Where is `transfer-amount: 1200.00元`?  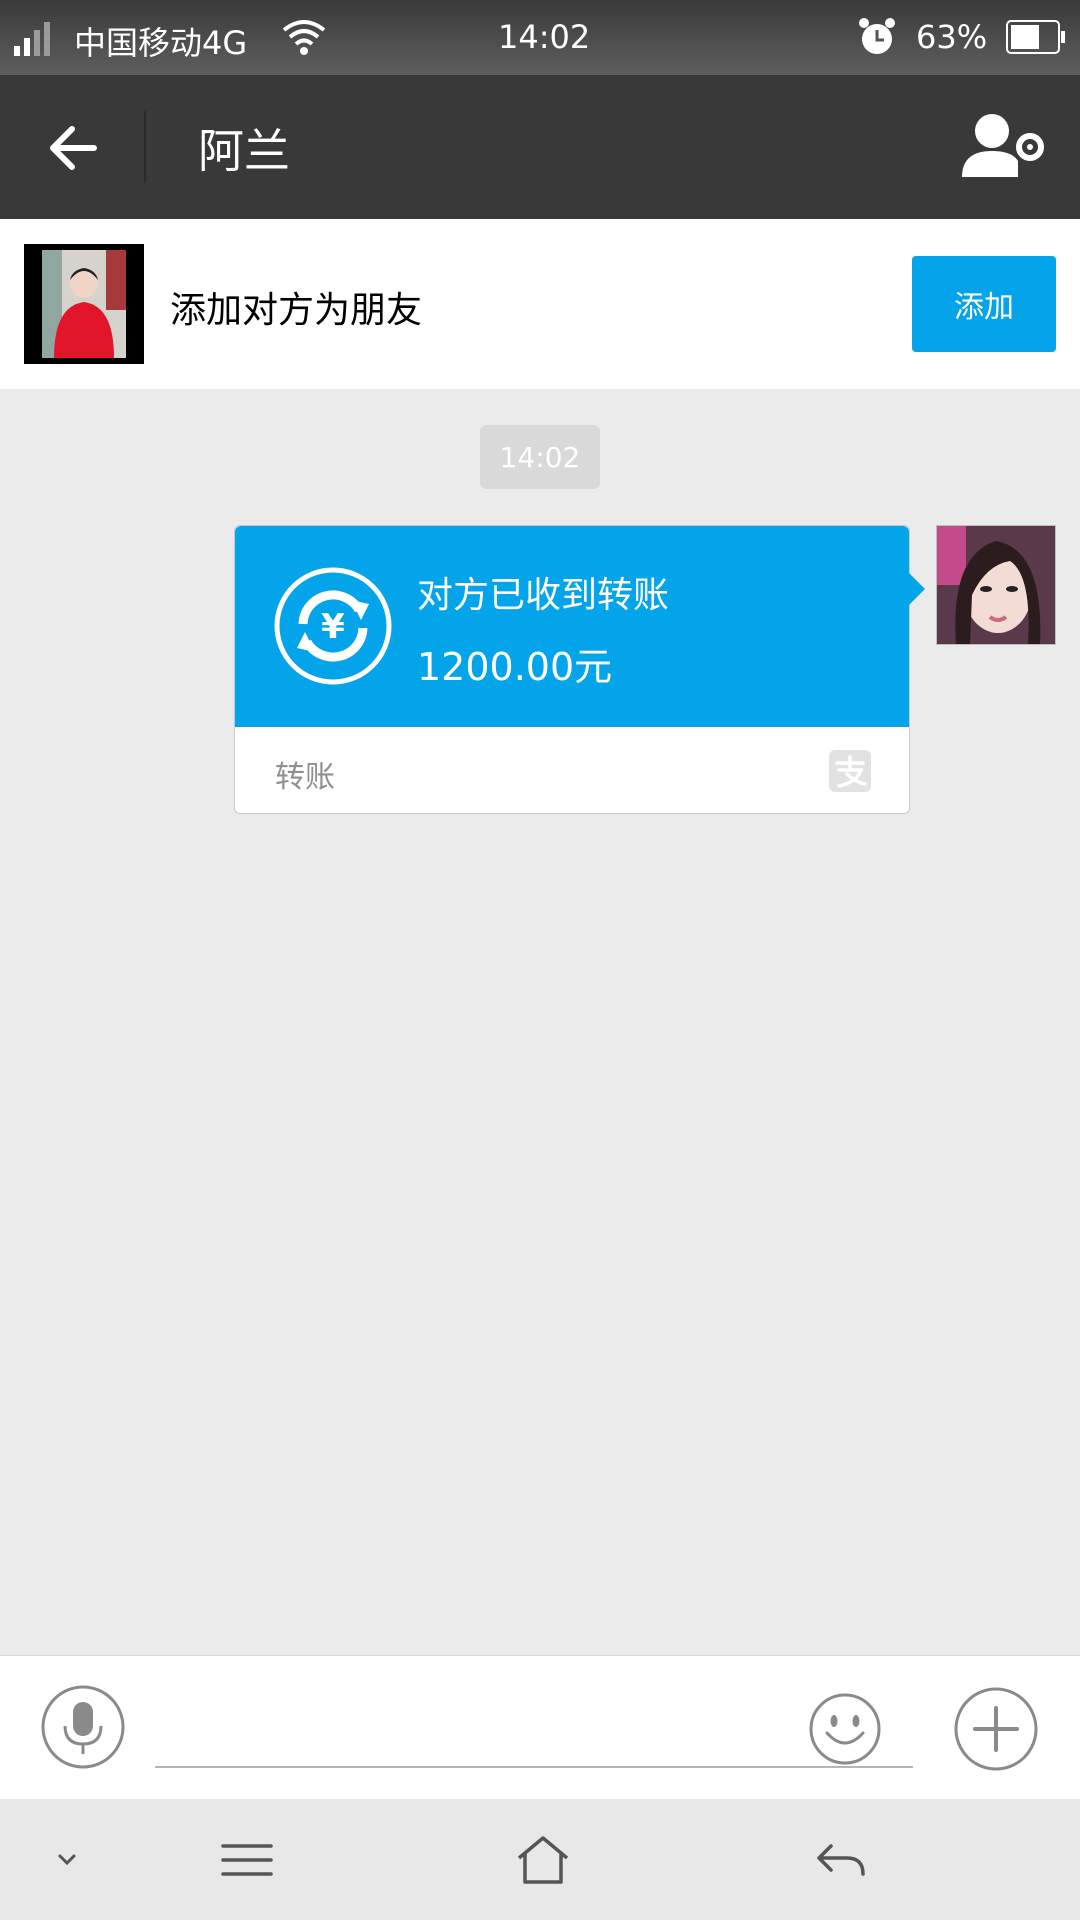 transfer-amount: 1200.00元 is located at coordinates (515, 667).